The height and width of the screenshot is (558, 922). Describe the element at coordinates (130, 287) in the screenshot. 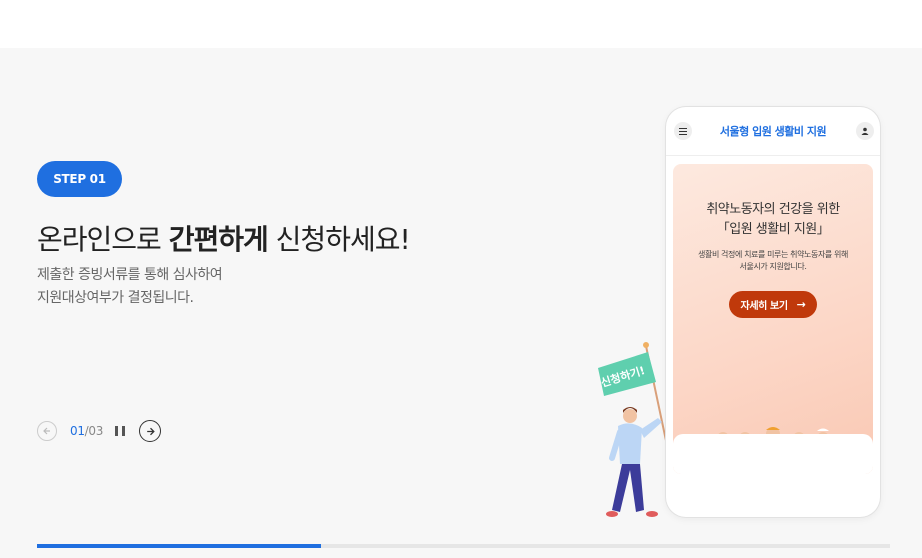

I see `slide-description: 제출한 증빙서류를 통해 심사하여 지원대상여부가 결정됩니다.` at that location.